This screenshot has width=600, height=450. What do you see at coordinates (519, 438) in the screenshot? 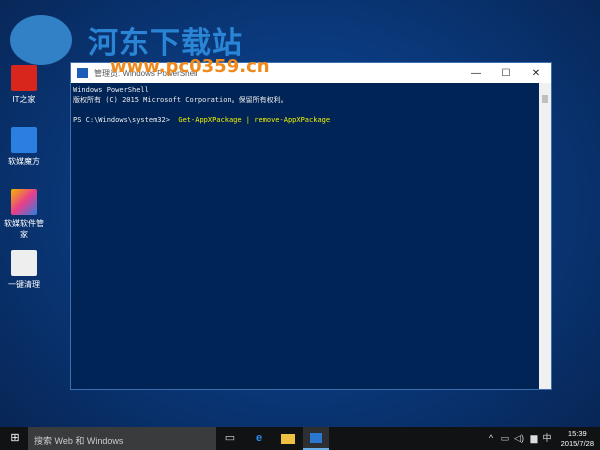
I see `volume-icon: ◁)` at bounding box center [519, 438].